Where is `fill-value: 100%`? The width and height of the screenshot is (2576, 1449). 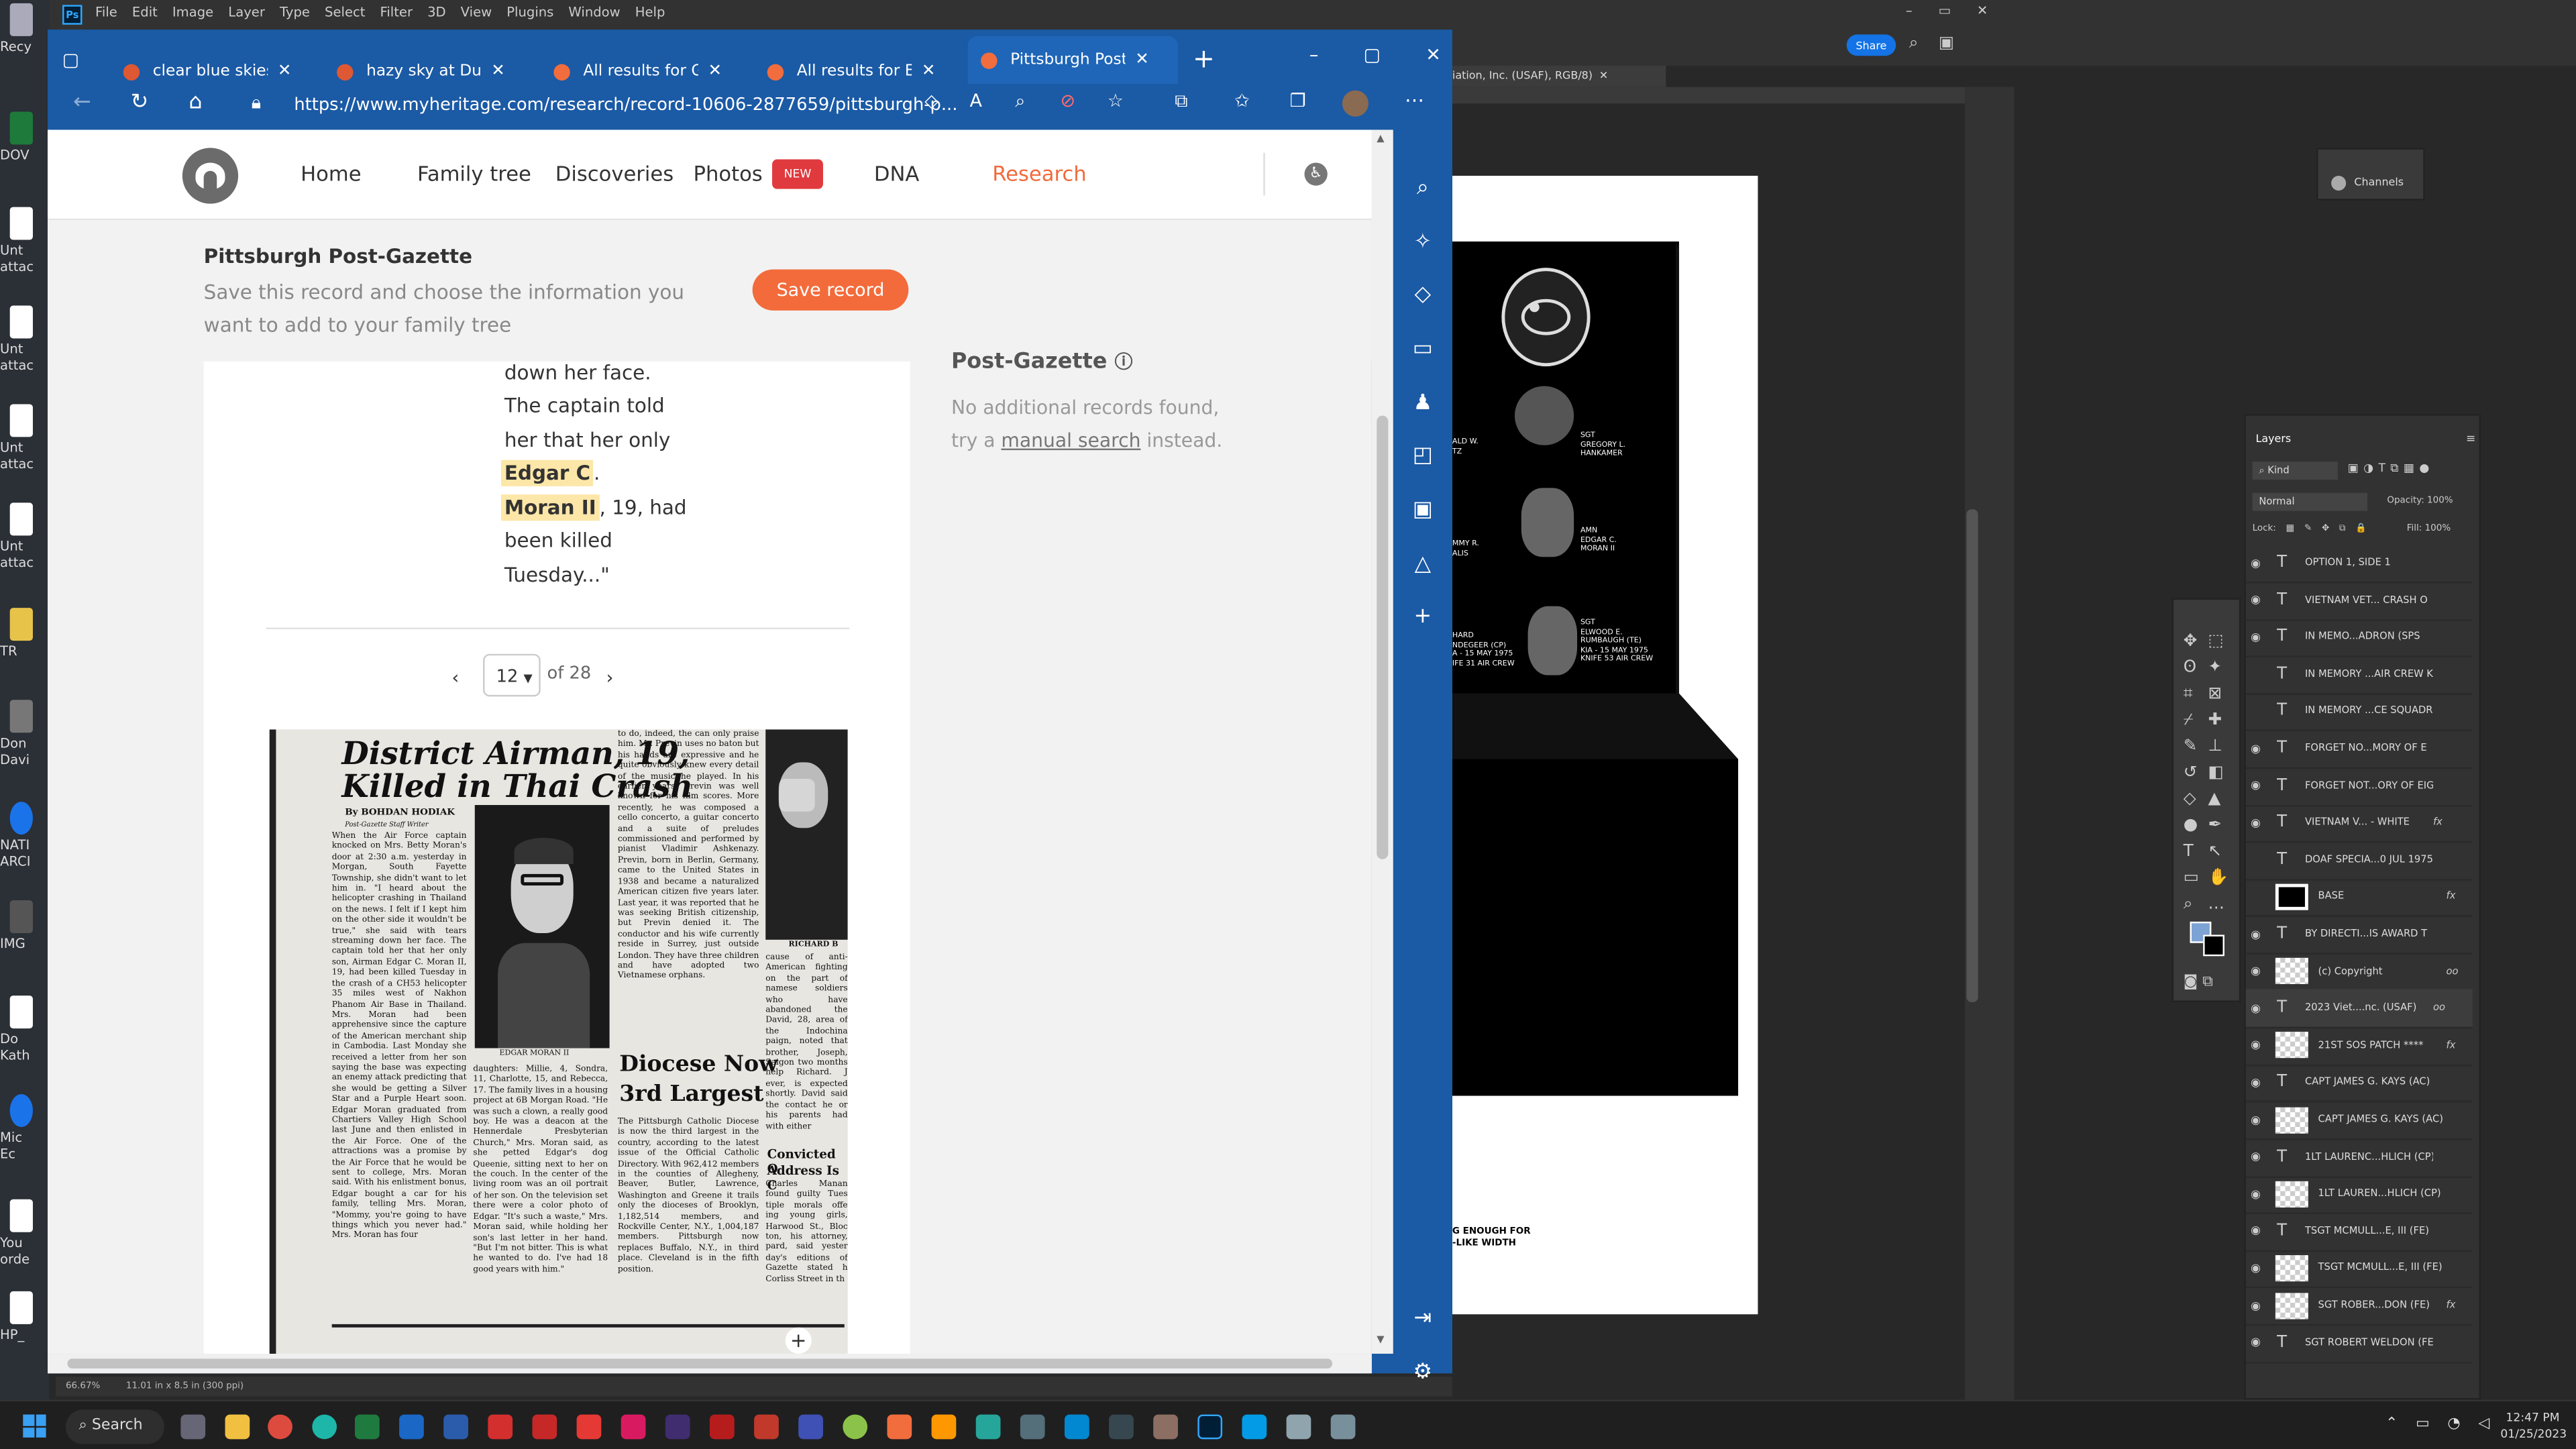 fill-value: 100% is located at coordinates (2438, 529).